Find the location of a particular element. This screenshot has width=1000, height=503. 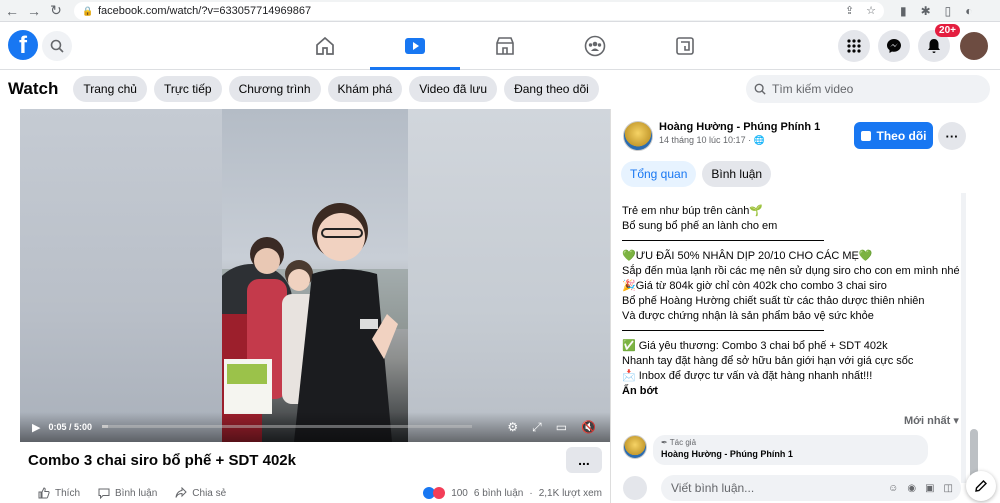

tab-explore: Khám phá is located at coordinates (365, 89).